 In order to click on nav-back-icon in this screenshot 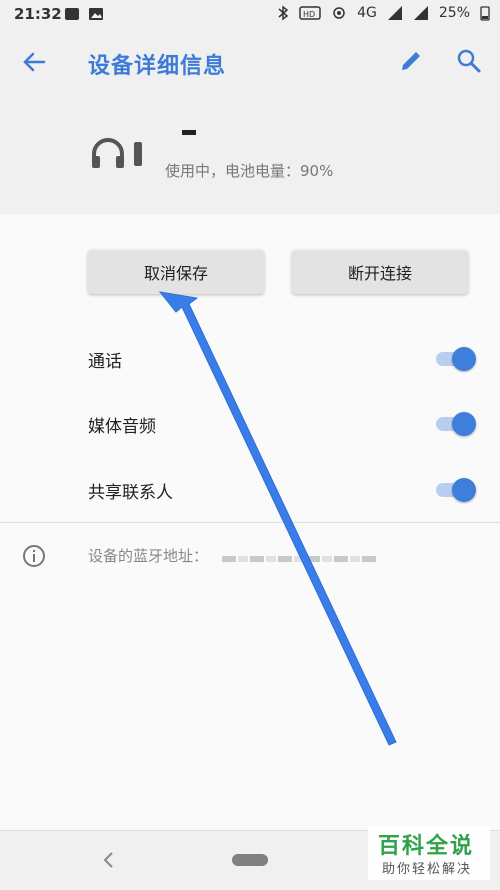, I will do `click(109, 860)`.